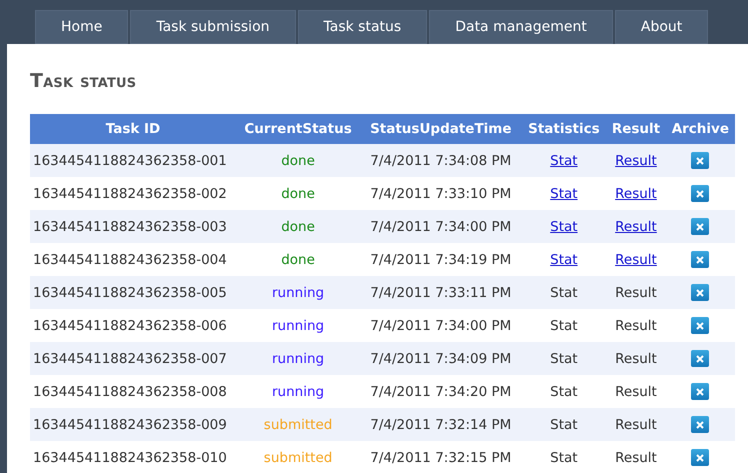 This screenshot has height=473, width=748. What do you see at coordinates (130, 226) in the screenshot?
I see `task-id: 1634454118824362358-003` at bounding box center [130, 226].